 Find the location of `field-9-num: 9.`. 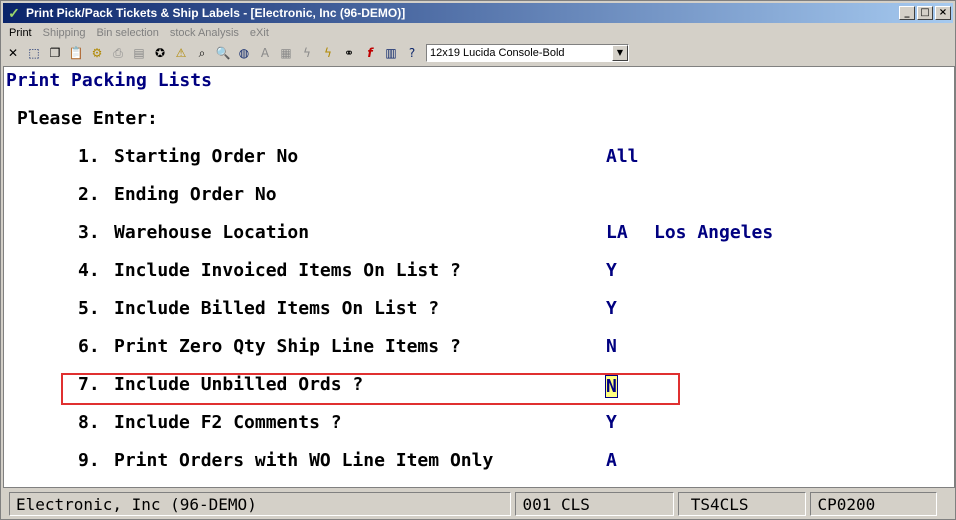

field-9-num: 9. is located at coordinates (89, 460).